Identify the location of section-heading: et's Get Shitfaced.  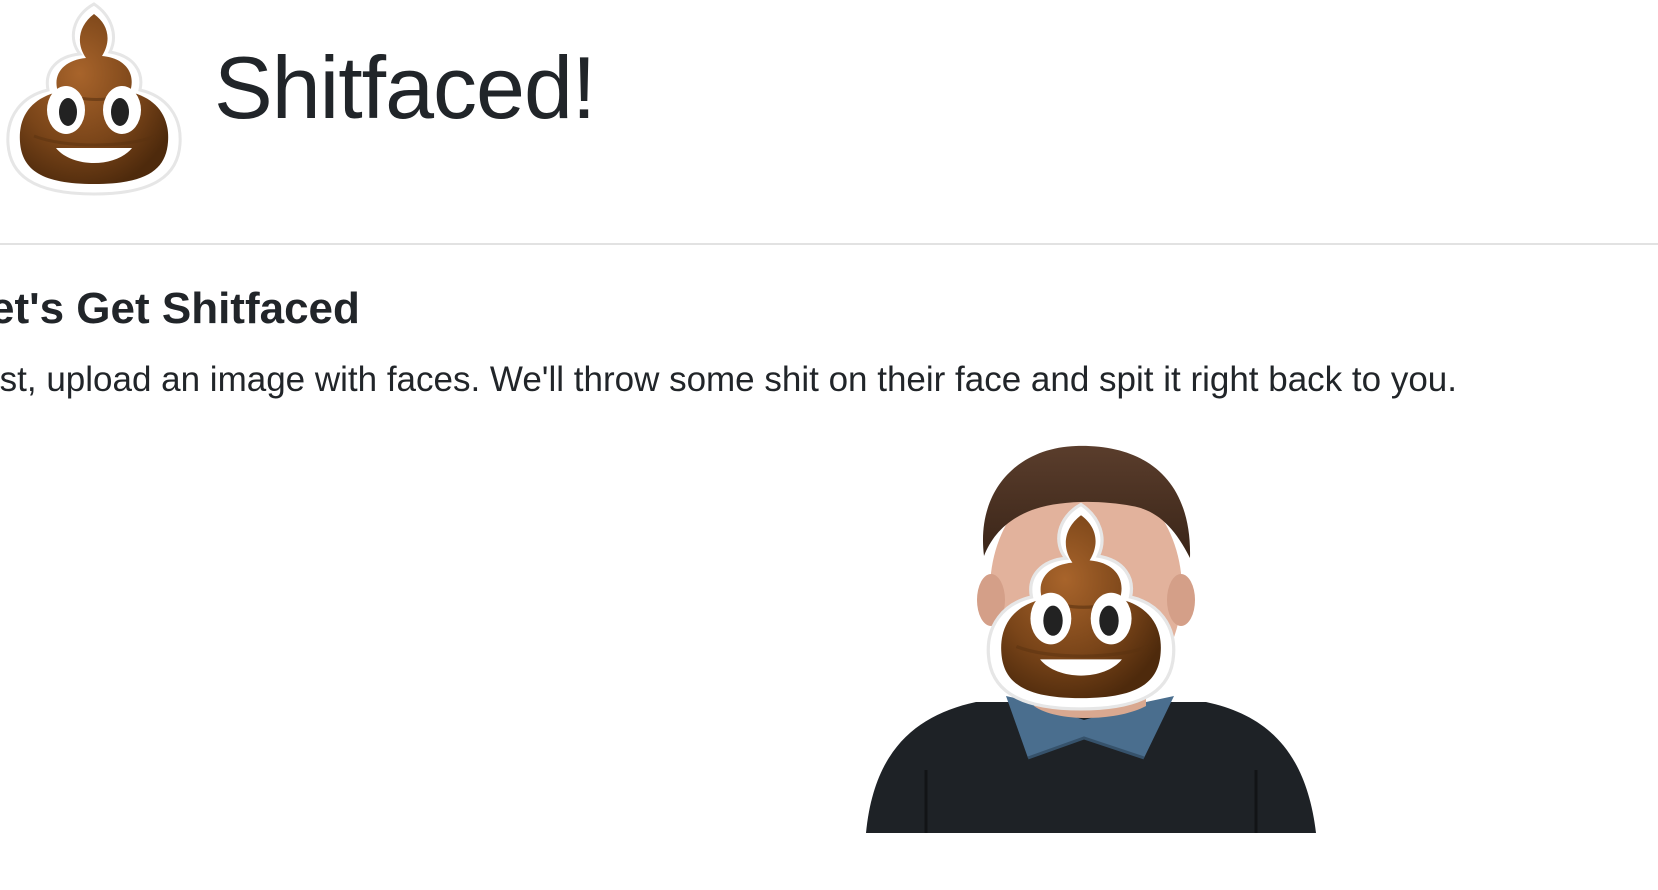
(180, 308).